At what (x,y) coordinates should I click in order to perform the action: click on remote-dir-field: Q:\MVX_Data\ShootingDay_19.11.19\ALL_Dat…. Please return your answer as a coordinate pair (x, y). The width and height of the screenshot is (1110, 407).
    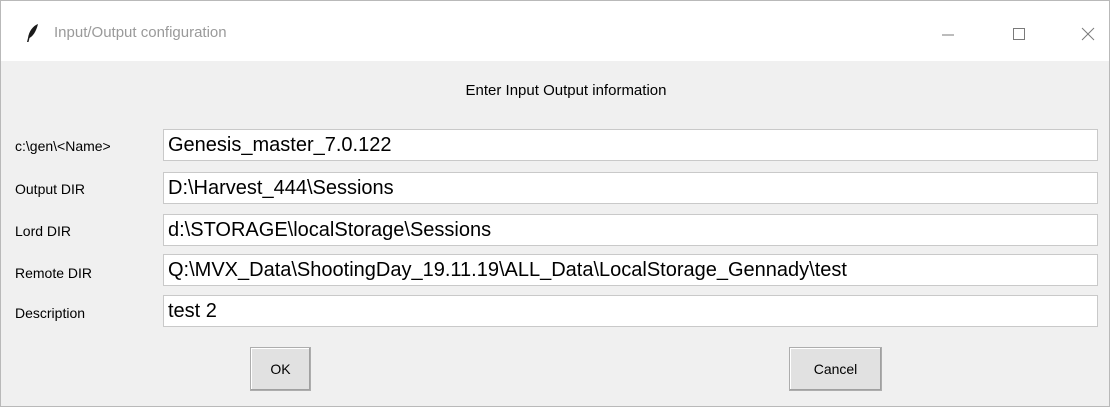
    Looking at the image, I should click on (630, 270).